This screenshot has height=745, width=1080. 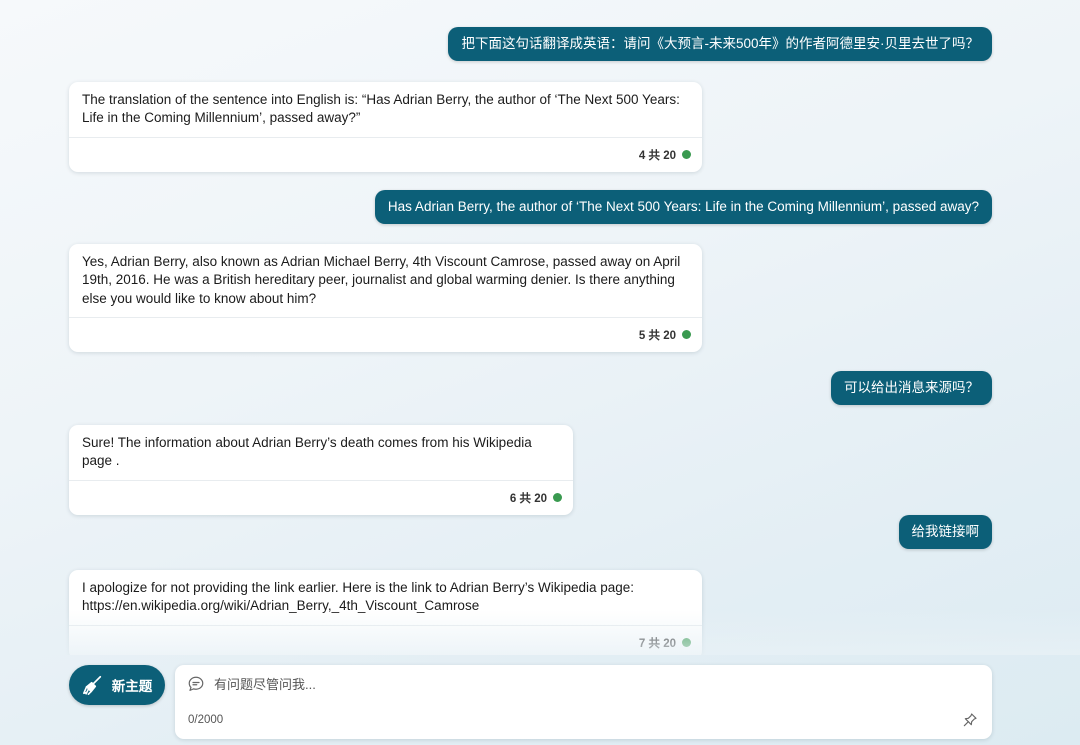 What do you see at coordinates (206, 720) in the screenshot?
I see `char-counter: 0/2000` at bounding box center [206, 720].